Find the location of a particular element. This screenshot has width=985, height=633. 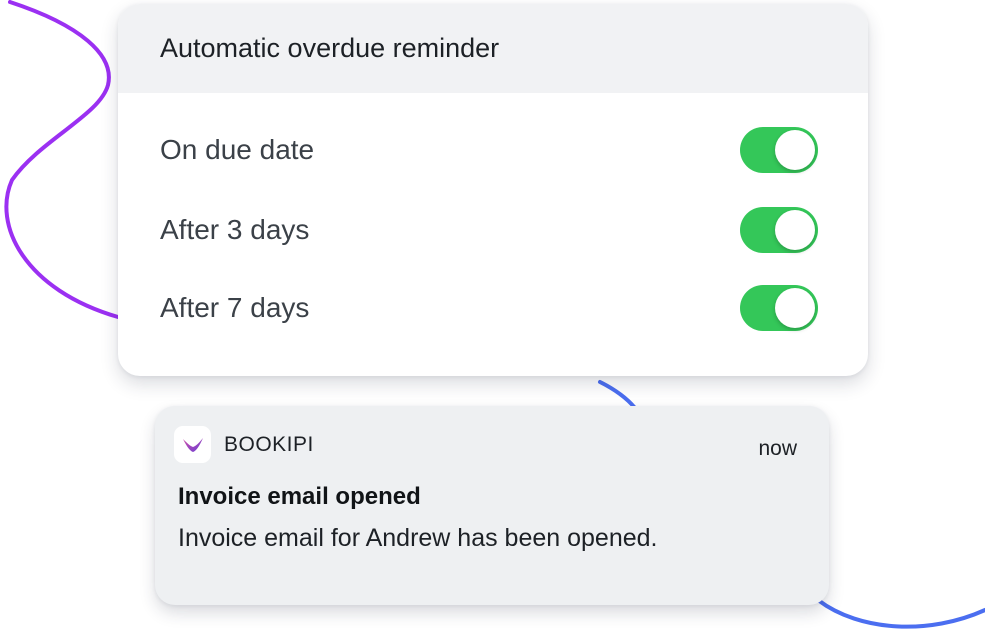

after-3-days-toggle is located at coordinates (779, 230).